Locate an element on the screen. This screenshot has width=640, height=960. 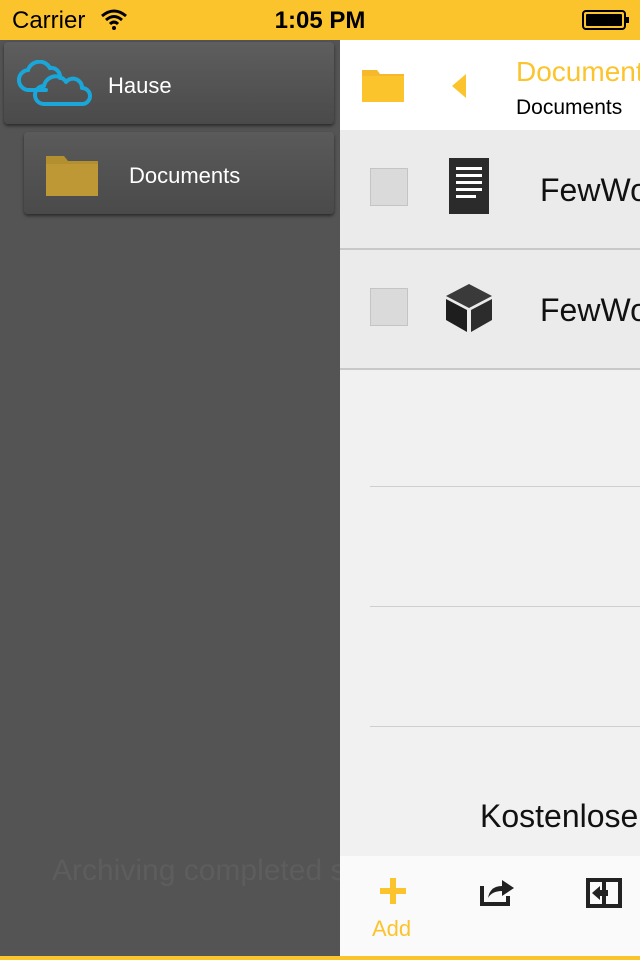
add-button: Add is located at coordinates (394, 909).